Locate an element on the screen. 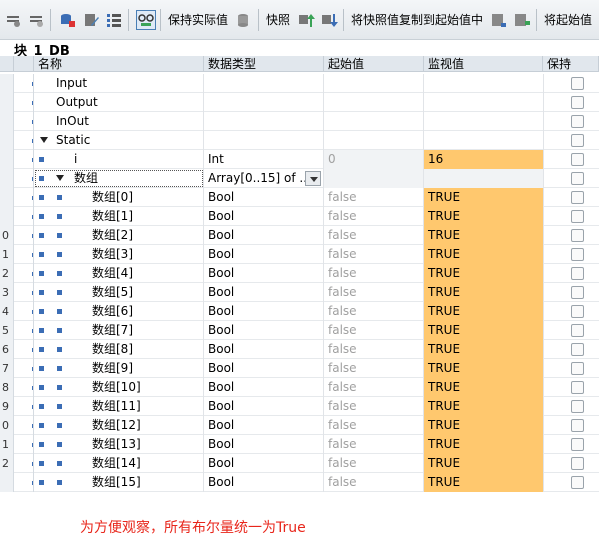  table-row: Static is located at coordinates (299, 140).